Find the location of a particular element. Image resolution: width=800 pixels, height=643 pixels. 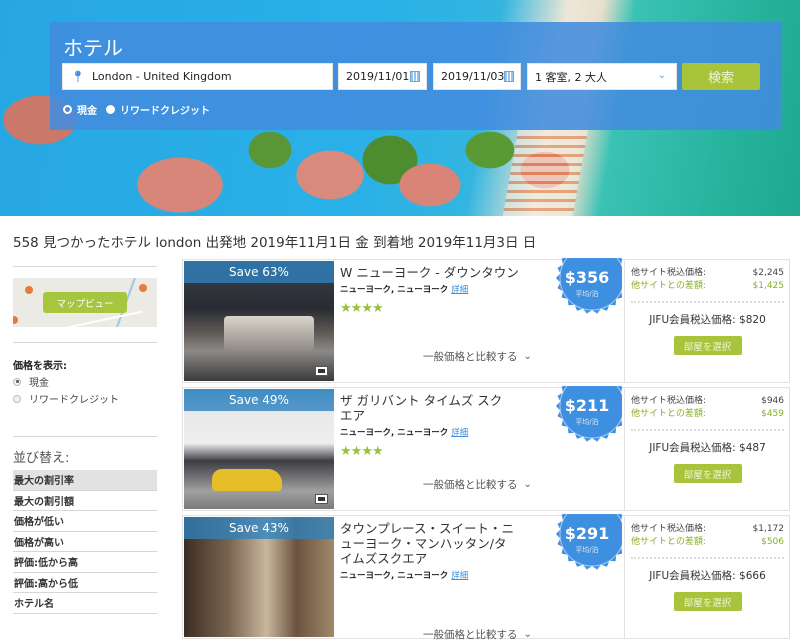

guests-select: 1 客室, 2 大人 ⌄ is located at coordinates (602, 76).